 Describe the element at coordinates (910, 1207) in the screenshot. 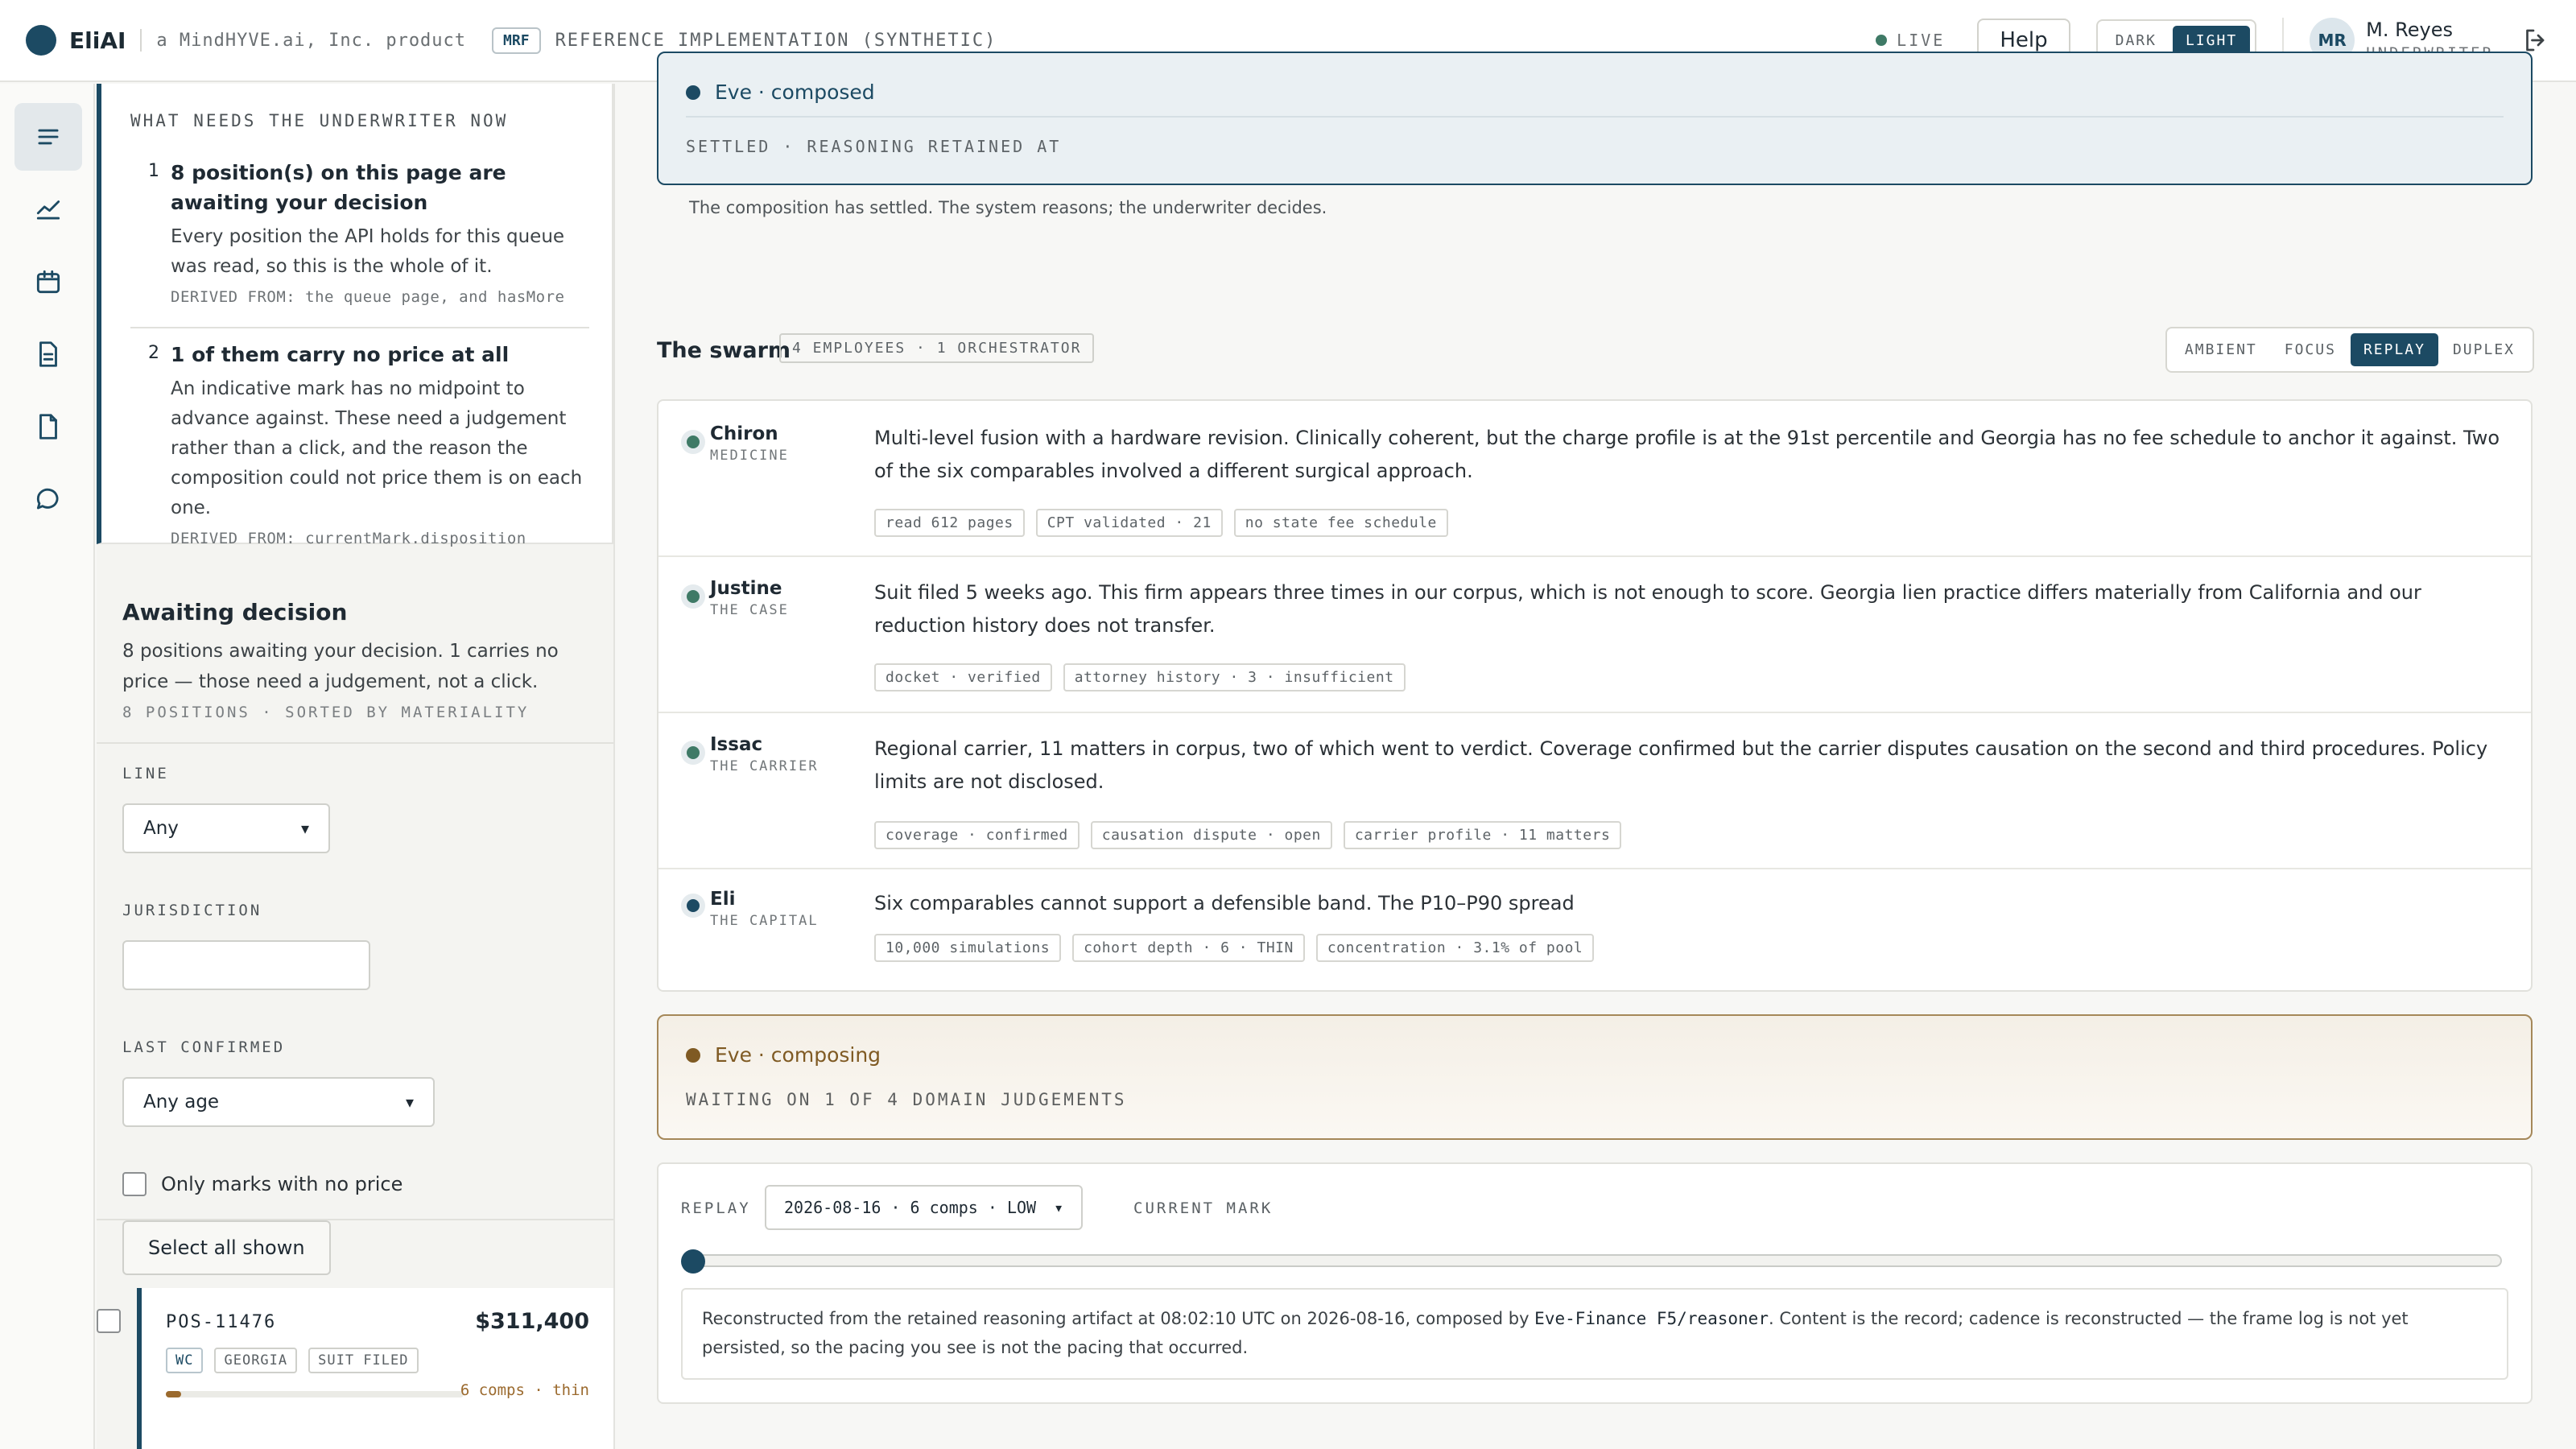

I see `replay-select-value: 2026-08-16 · 6 comps · LOW` at that location.